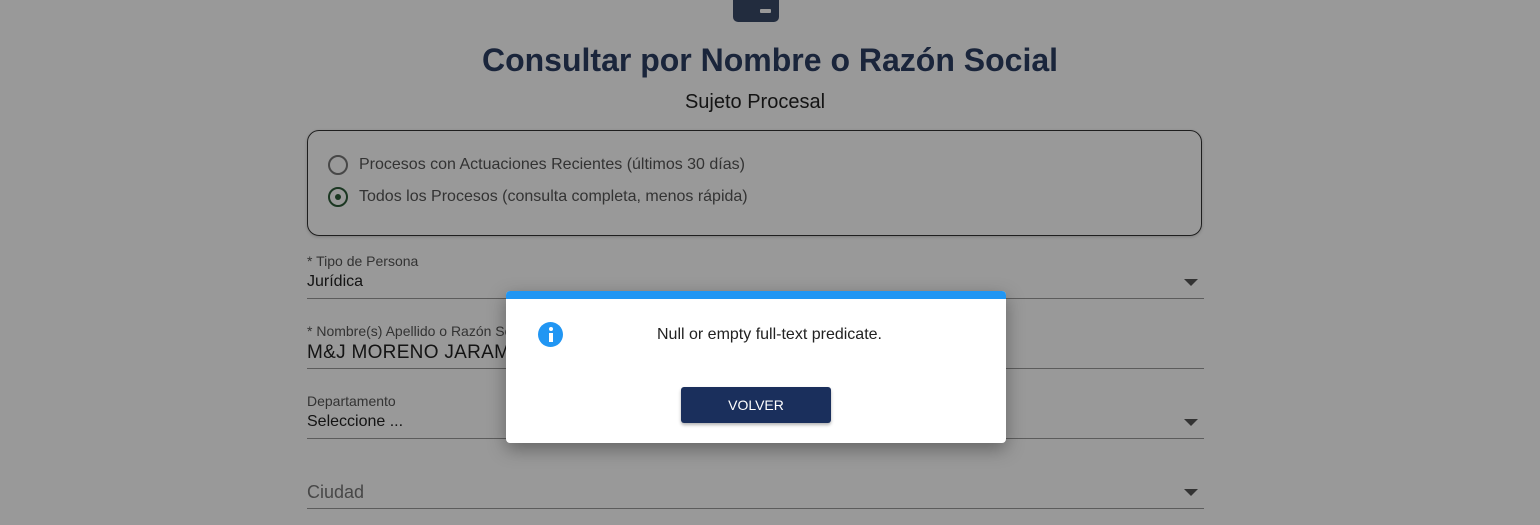 This screenshot has width=1540, height=525. I want to click on volver-button: VOLVER, so click(756, 405).